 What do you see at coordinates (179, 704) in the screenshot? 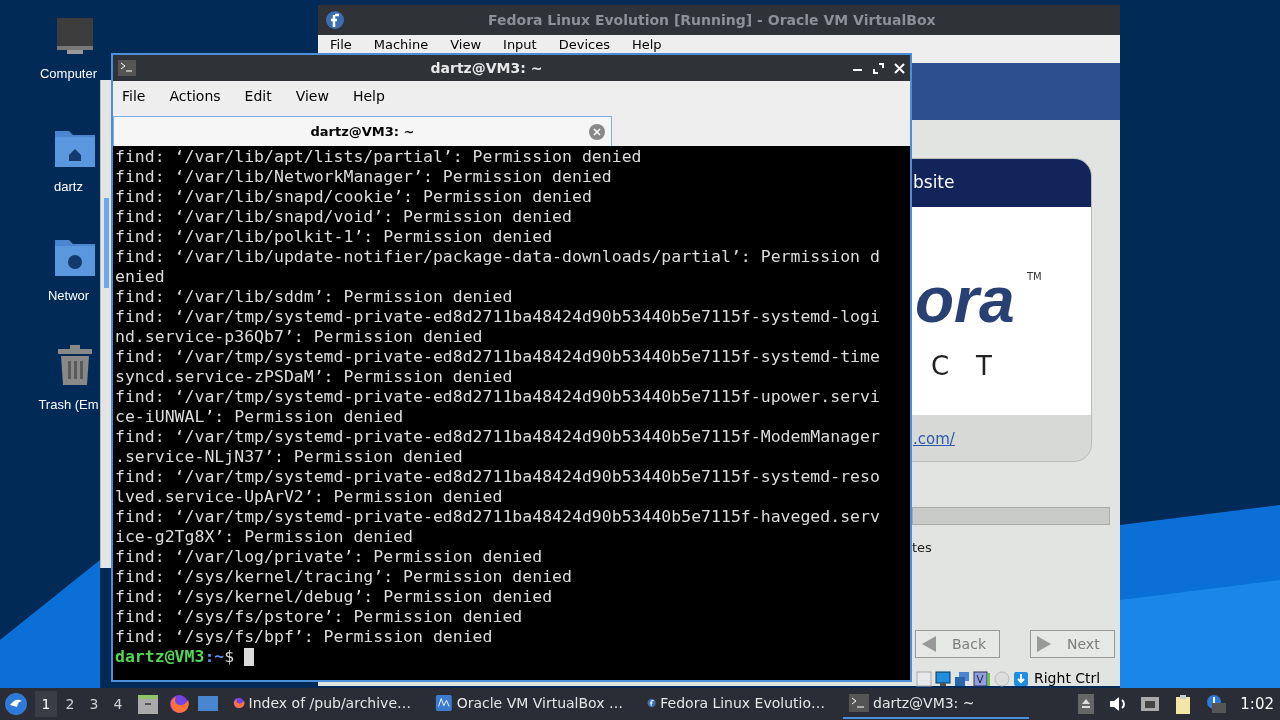
I see `firefox-icon` at bounding box center [179, 704].